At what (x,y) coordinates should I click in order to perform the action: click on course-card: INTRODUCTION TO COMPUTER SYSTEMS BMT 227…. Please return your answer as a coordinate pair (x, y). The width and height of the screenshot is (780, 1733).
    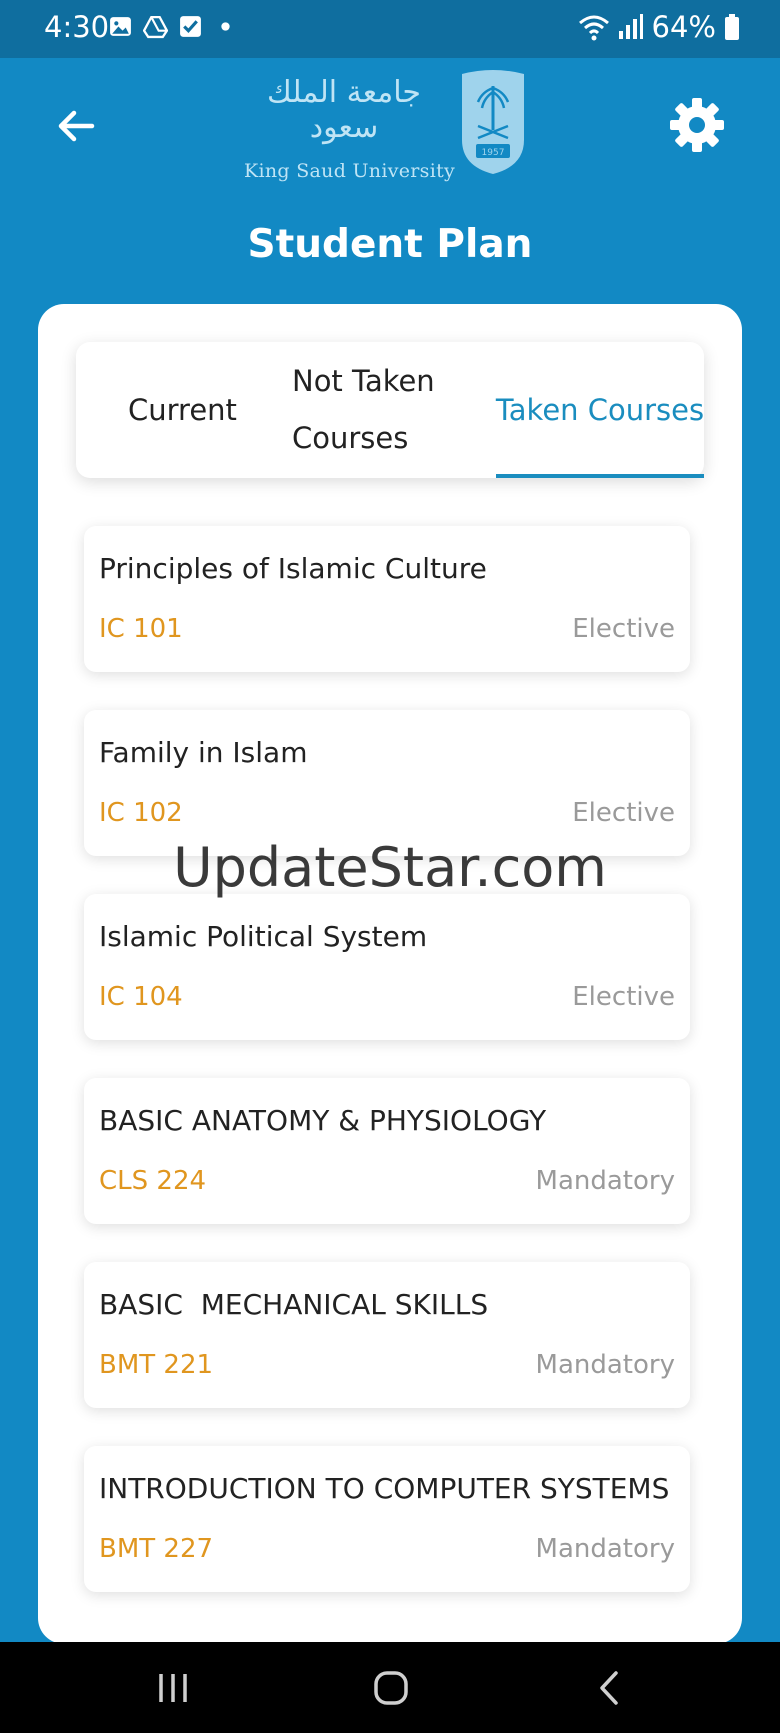
    Looking at the image, I should click on (387, 1519).